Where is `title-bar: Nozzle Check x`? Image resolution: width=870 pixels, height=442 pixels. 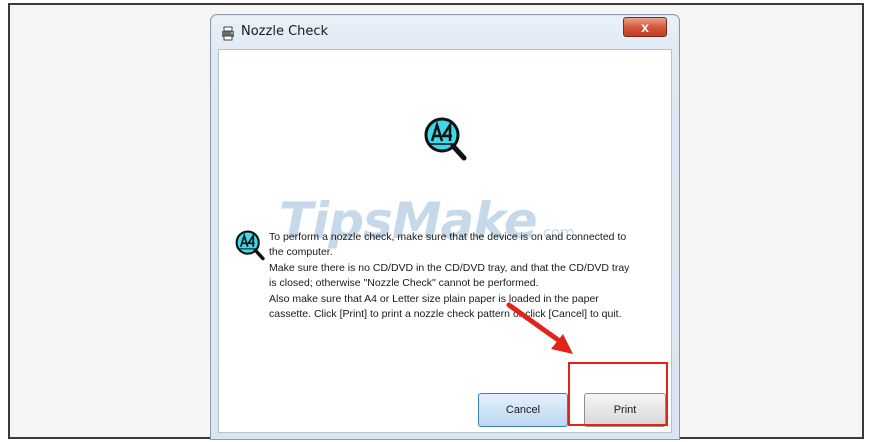
title-bar: Nozzle Check x is located at coordinates (445, 32).